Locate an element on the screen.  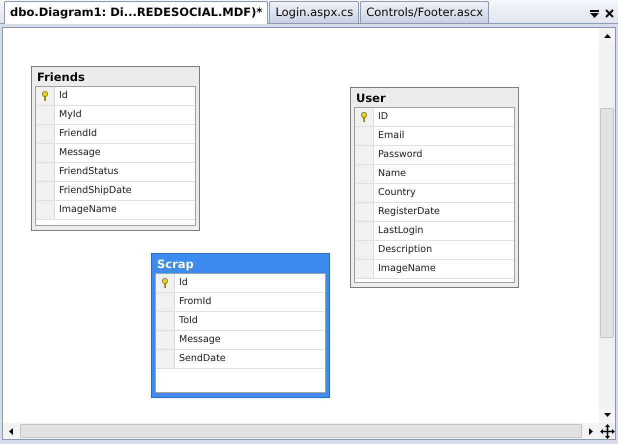
table-box: Scrap Id FromId ToId Message SendDate is located at coordinates (240, 325).